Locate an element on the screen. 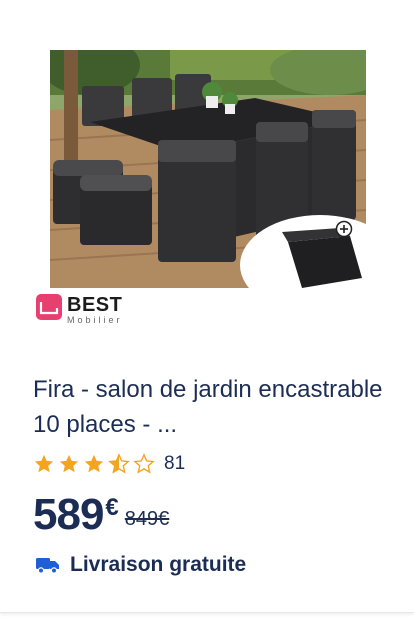 This screenshot has width=414, height=620. brand-wordmark: BEST Mobilier is located at coordinates (95, 309).